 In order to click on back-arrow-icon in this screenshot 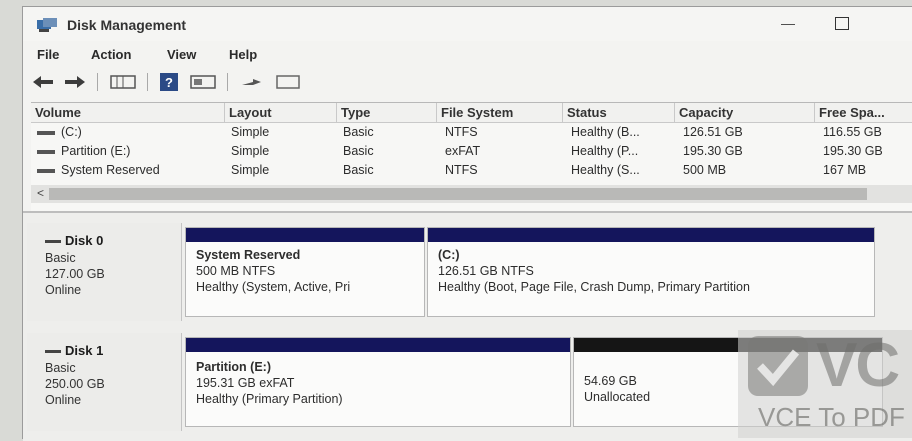, I will do `click(43, 82)`.